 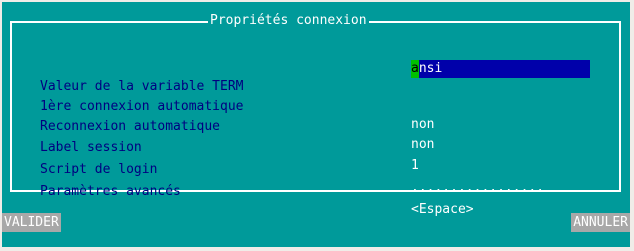 What do you see at coordinates (316, 77) in the screenshot?
I see `setting-row-term: Valeur de la variable TERM ansi` at bounding box center [316, 77].